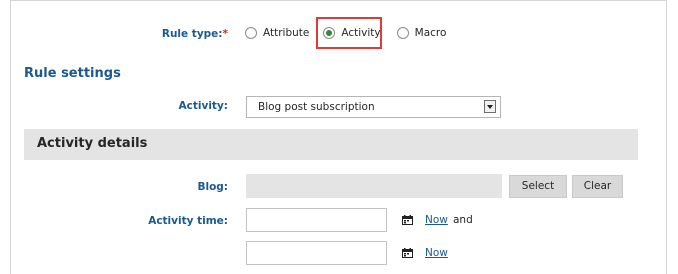 The image size is (678, 274). What do you see at coordinates (436, 220) in the screenshot?
I see `now-link-from: Now` at bounding box center [436, 220].